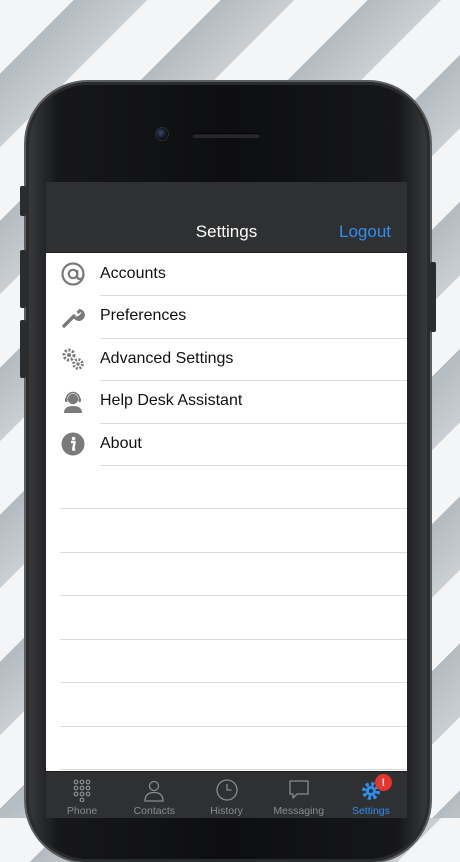 Image resolution: width=460 pixels, height=862 pixels. Describe the element at coordinates (299, 789) in the screenshot. I see `chat-bubble-icon` at that location.